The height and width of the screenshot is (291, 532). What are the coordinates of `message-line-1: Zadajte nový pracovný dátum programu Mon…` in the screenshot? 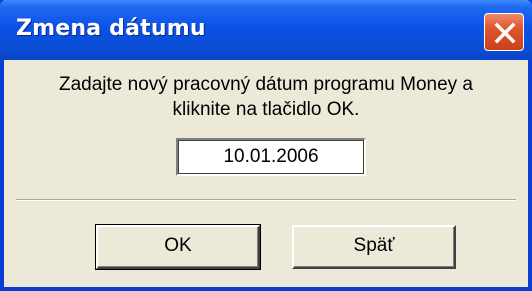 It's located at (266, 84).